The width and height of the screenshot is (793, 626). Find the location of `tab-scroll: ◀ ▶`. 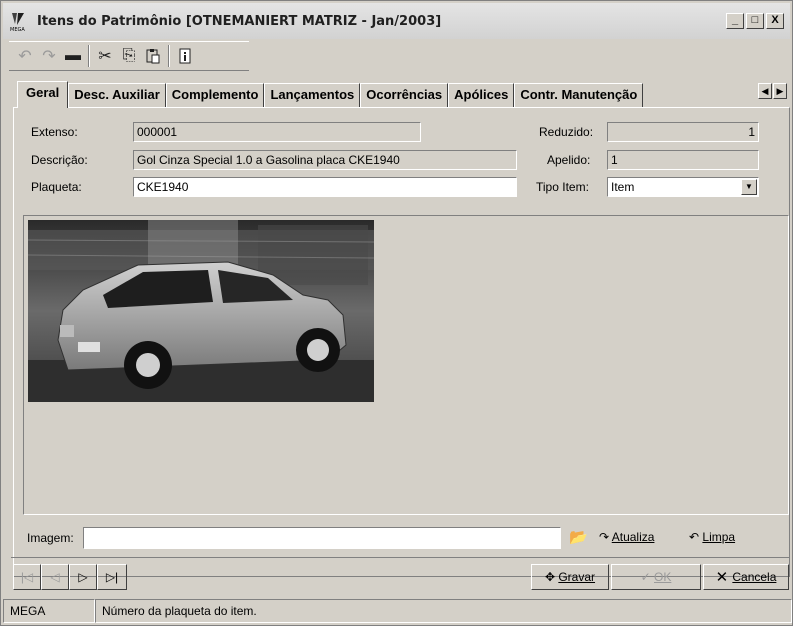

tab-scroll: ◀ ▶ is located at coordinates (772, 91).